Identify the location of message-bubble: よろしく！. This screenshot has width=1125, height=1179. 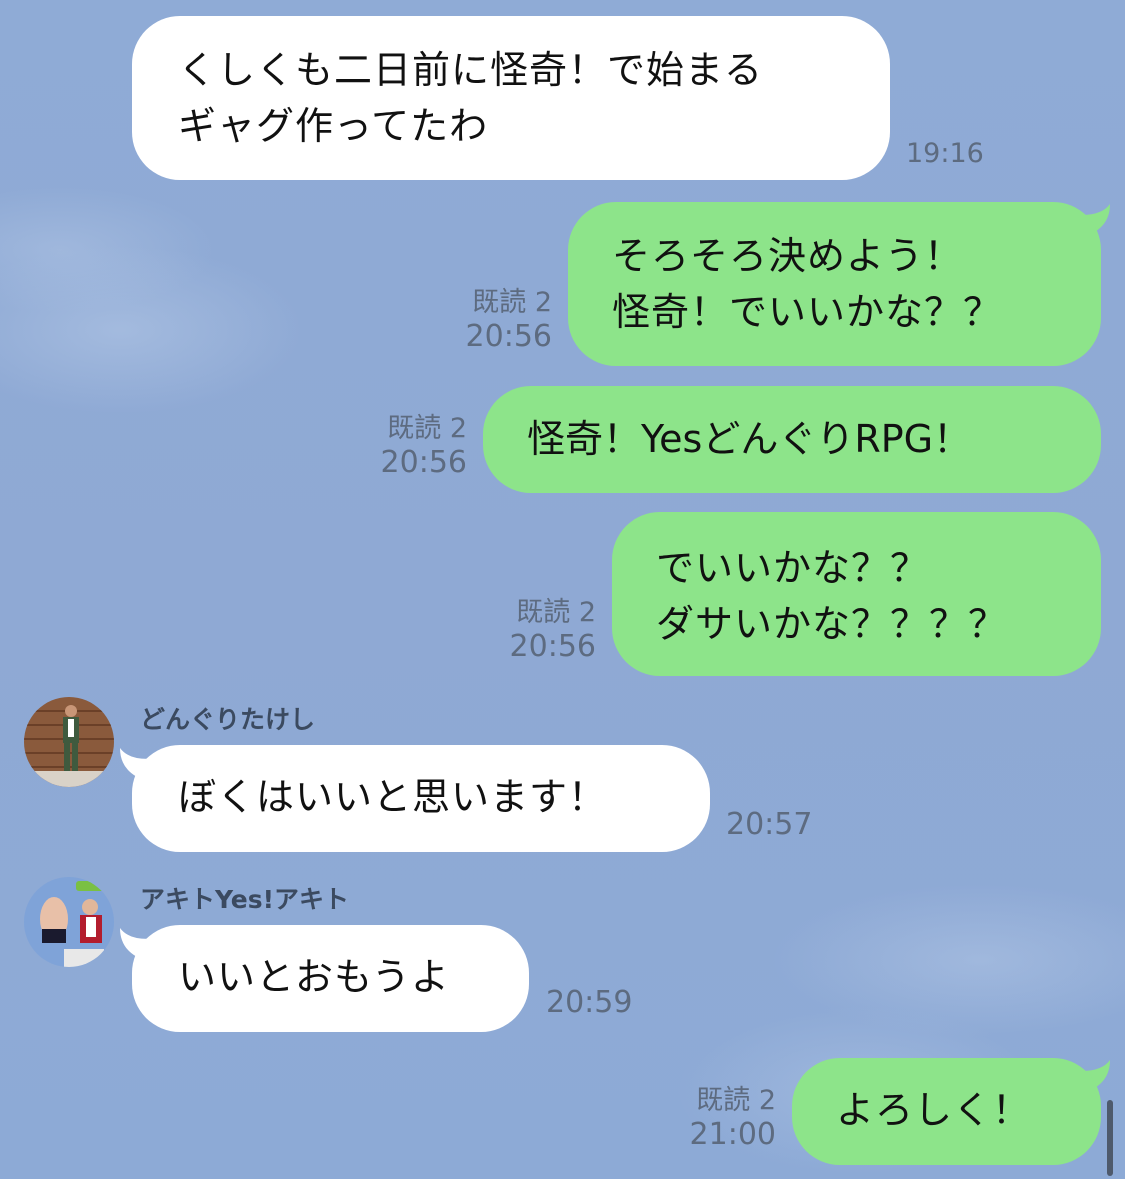
(946, 1111).